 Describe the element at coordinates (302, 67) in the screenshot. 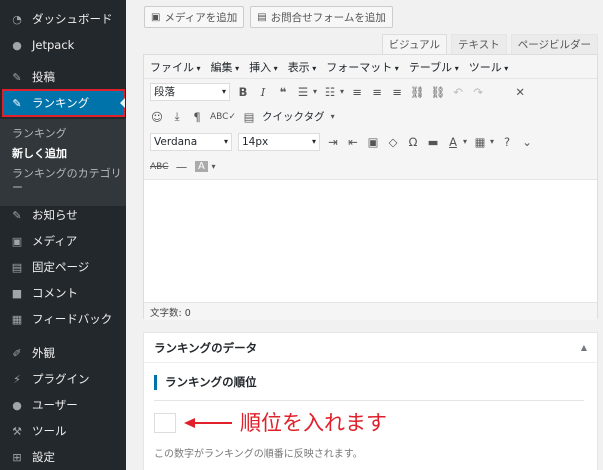

I see `menu-view: 表示` at that location.